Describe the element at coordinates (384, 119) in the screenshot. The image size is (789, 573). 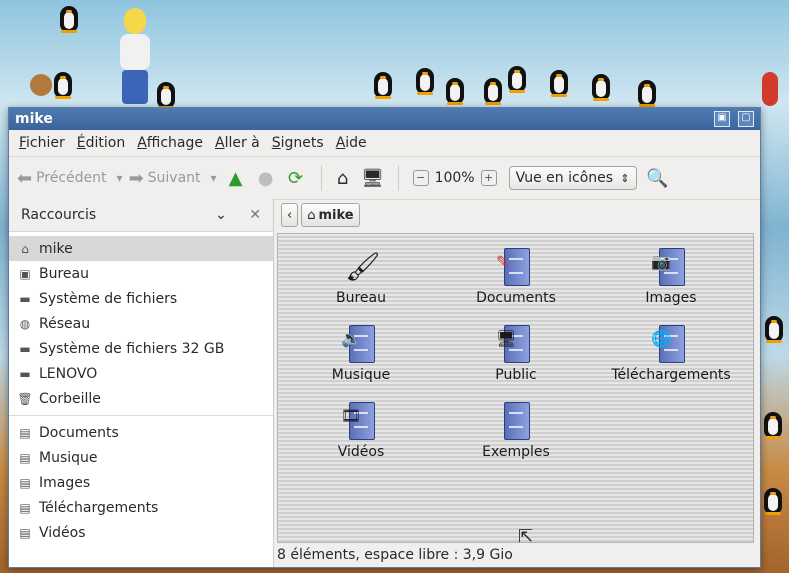
I see `title-bar: mike ▣ ▢` at that location.